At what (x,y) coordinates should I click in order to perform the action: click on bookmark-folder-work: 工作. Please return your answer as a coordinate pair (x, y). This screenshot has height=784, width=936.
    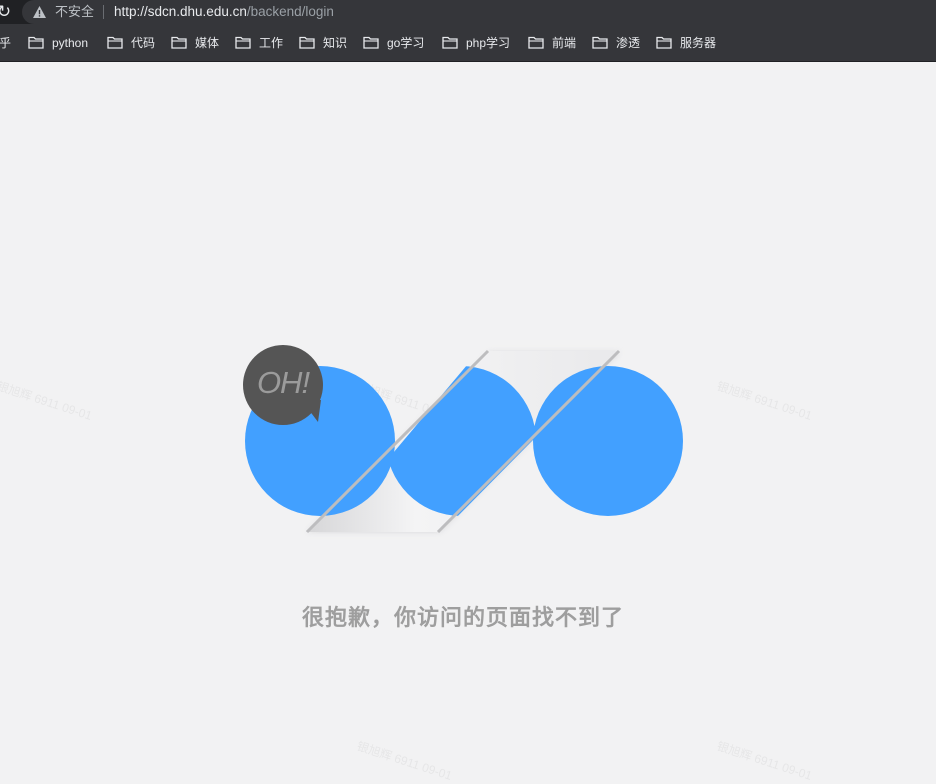
    Looking at the image, I should click on (259, 42).